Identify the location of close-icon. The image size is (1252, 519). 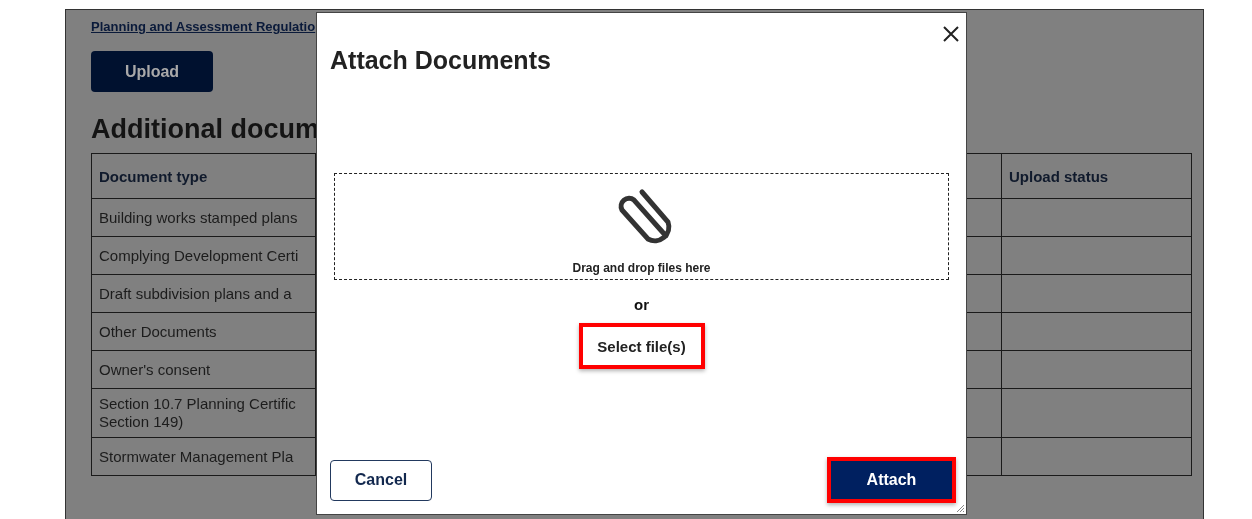
(951, 34).